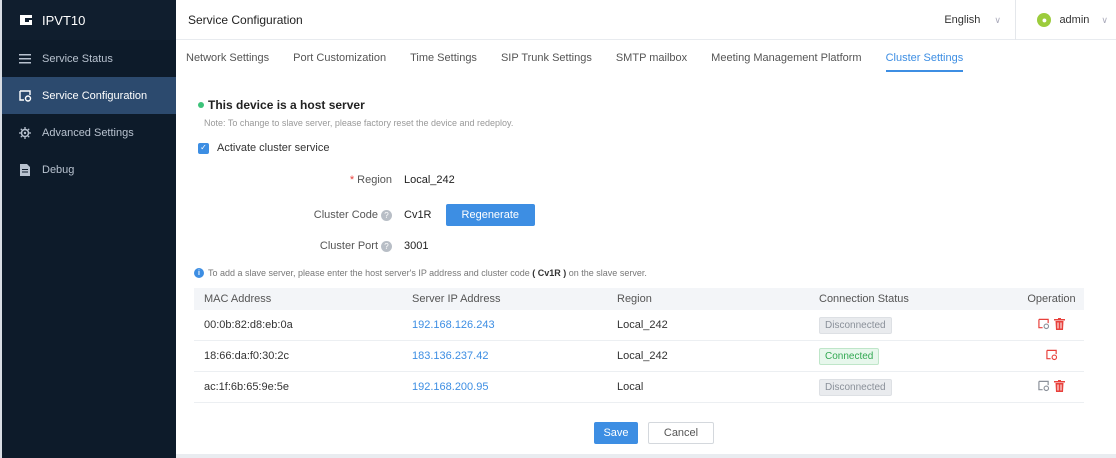 This screenshot has width=1116, height=458. I want to click on cluster-port-row: Cluster Port? 3001, so click(308, 246).